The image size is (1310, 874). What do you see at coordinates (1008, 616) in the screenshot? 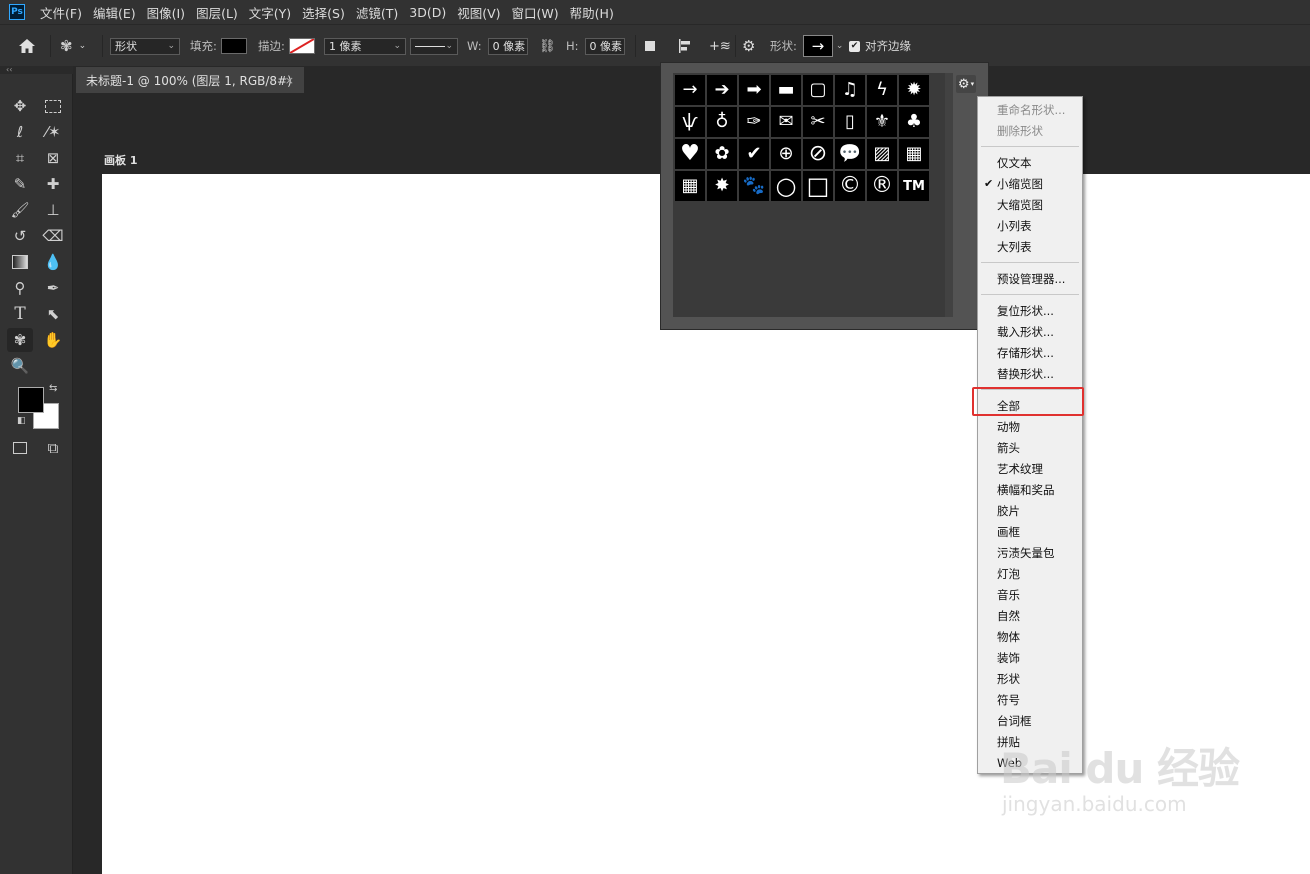
I see `menu-set-nature: 自然` at bounding box center [1008, 616].